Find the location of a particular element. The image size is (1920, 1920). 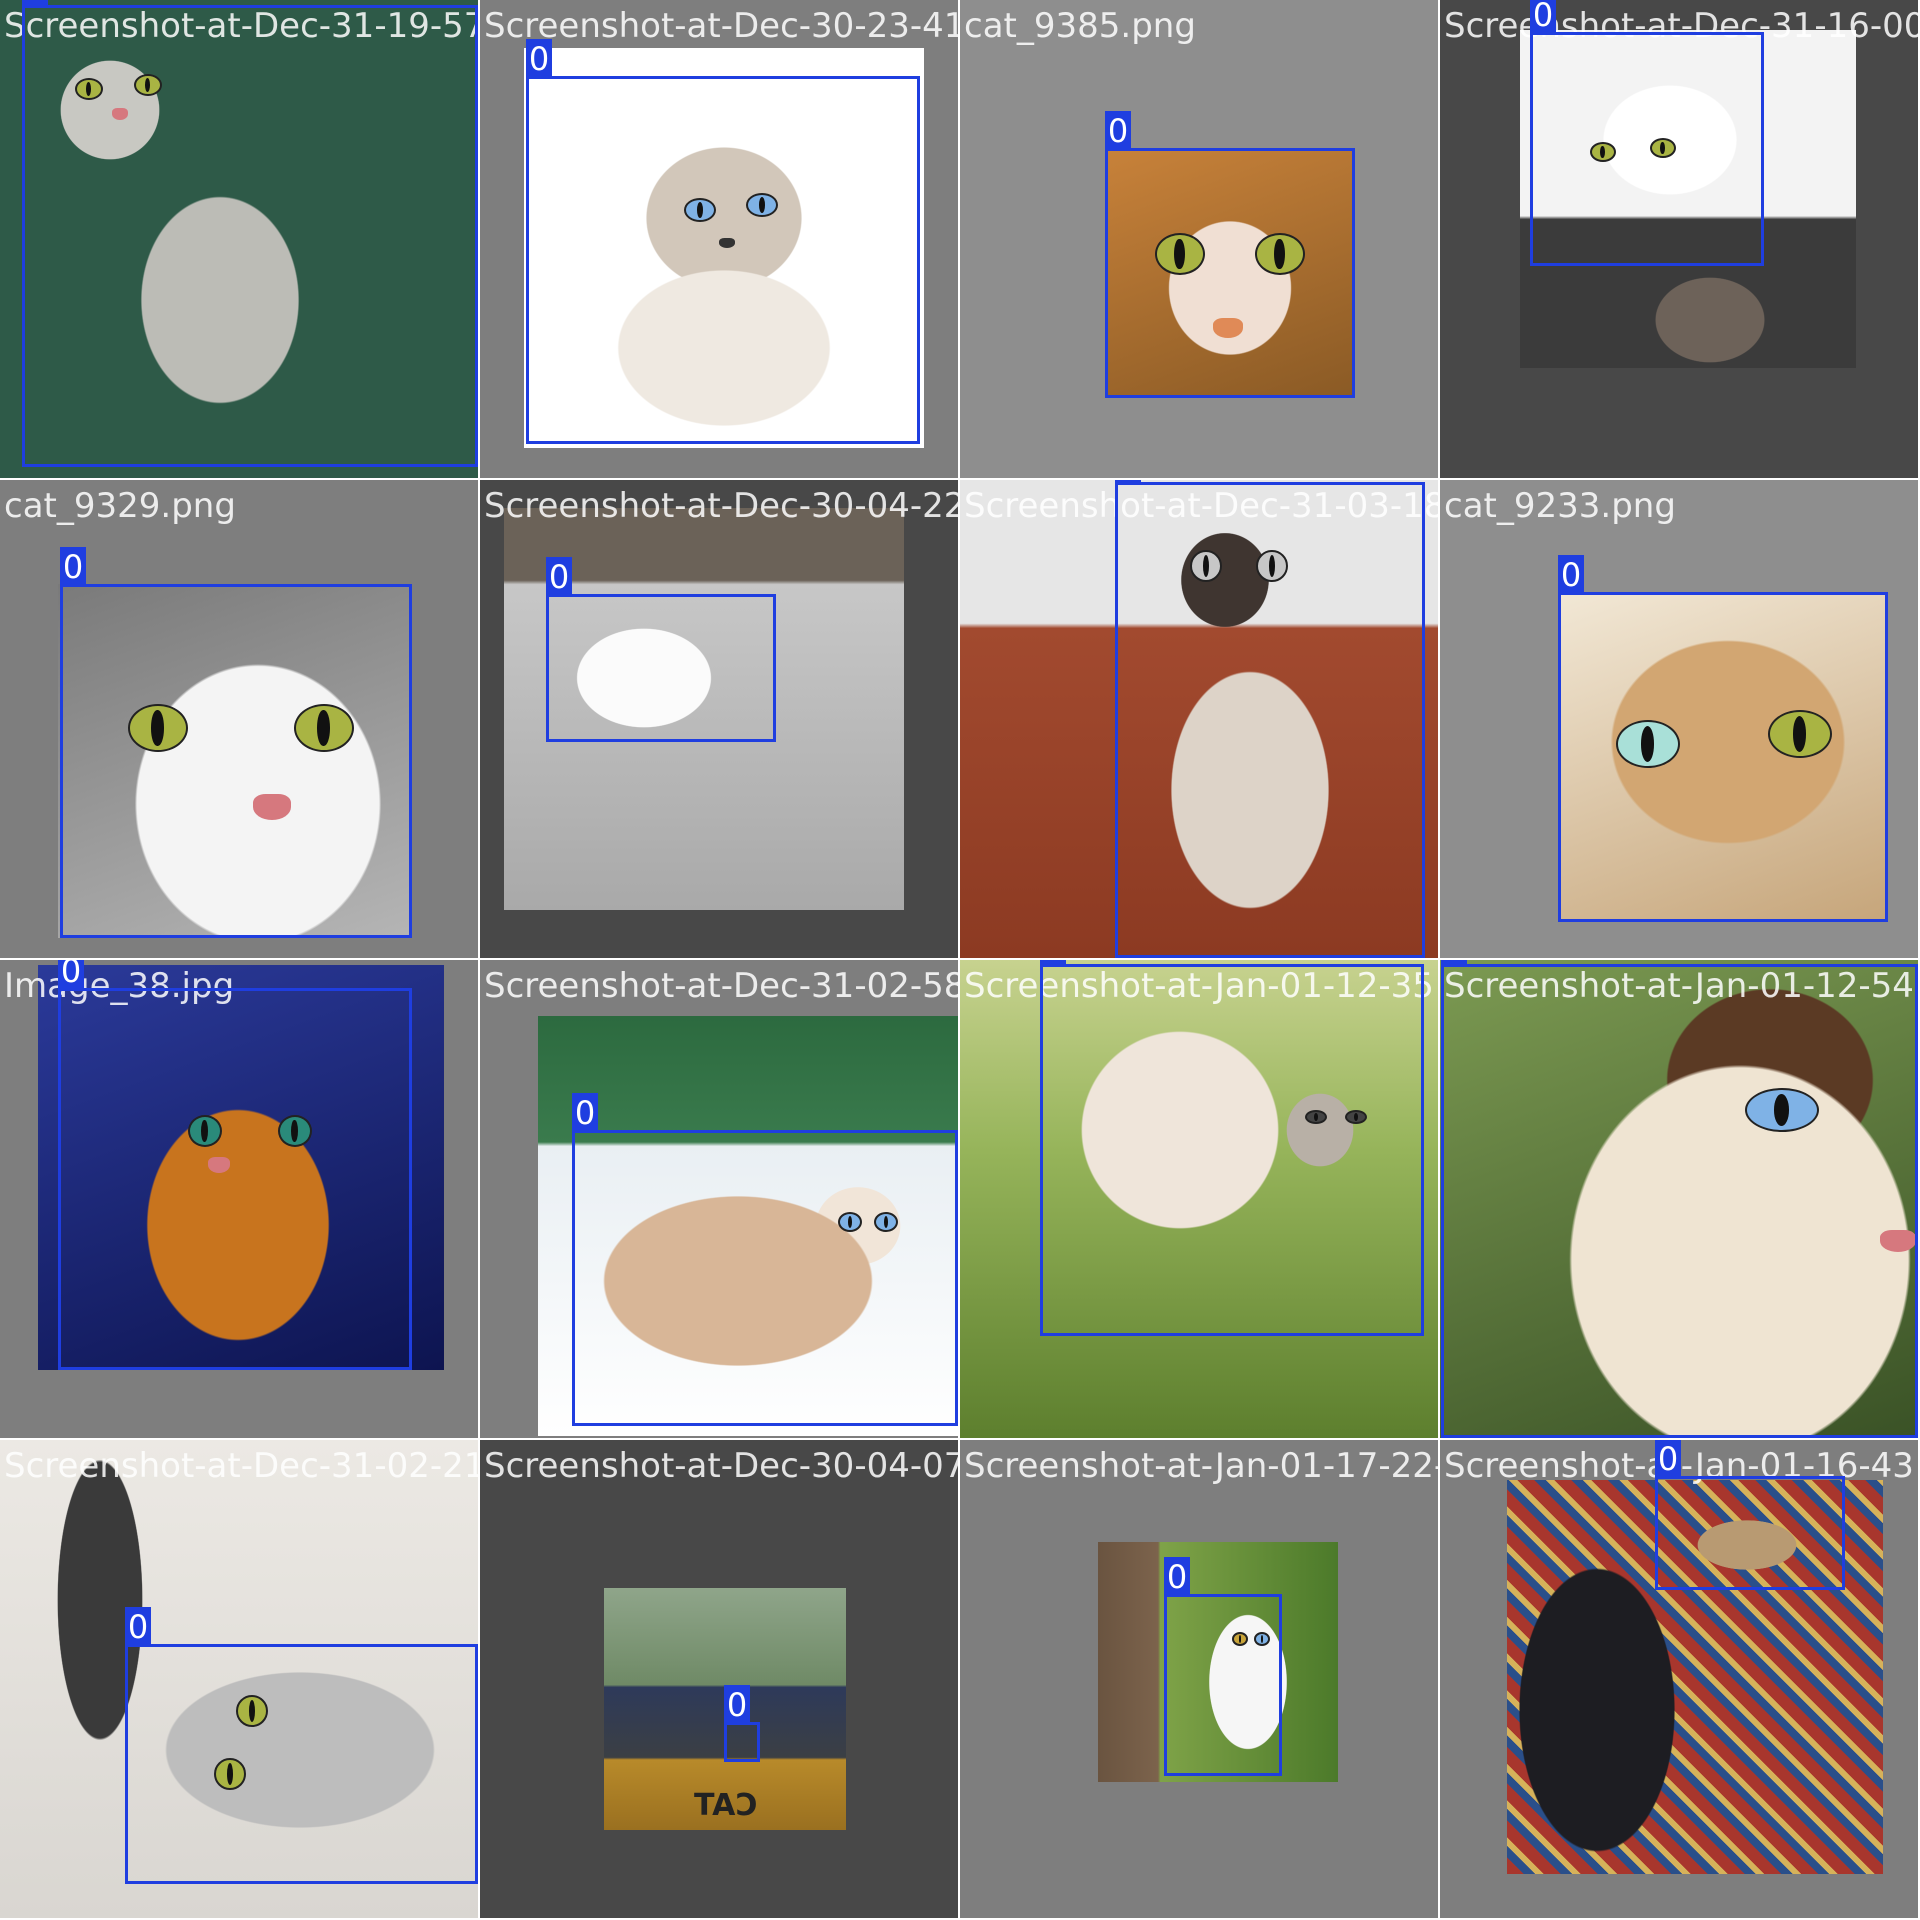

tile-1: Screenshot-at-Dec-31-19-57-10 0 is located at coordinates (239, 239).